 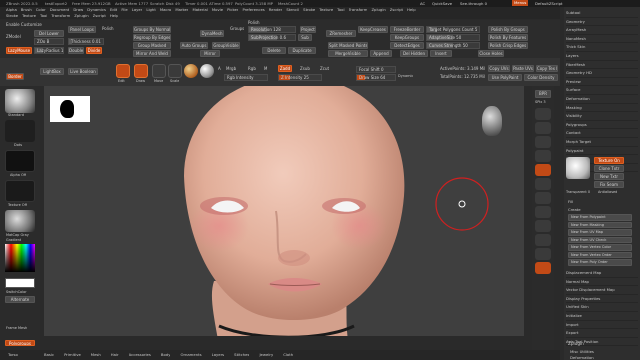 What do you see at coordinates (578, 168) in the screenshot?
I see `texture-map-thumb` at bounding box center [578, 168].